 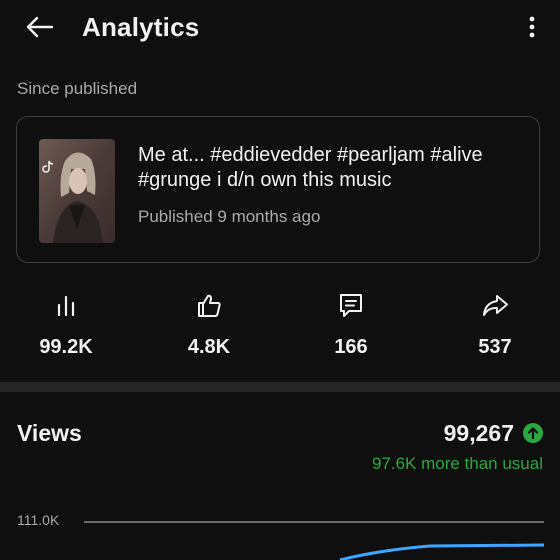 I want to click on stat-likes-value: 4.8K, so click(x=209, y=347).